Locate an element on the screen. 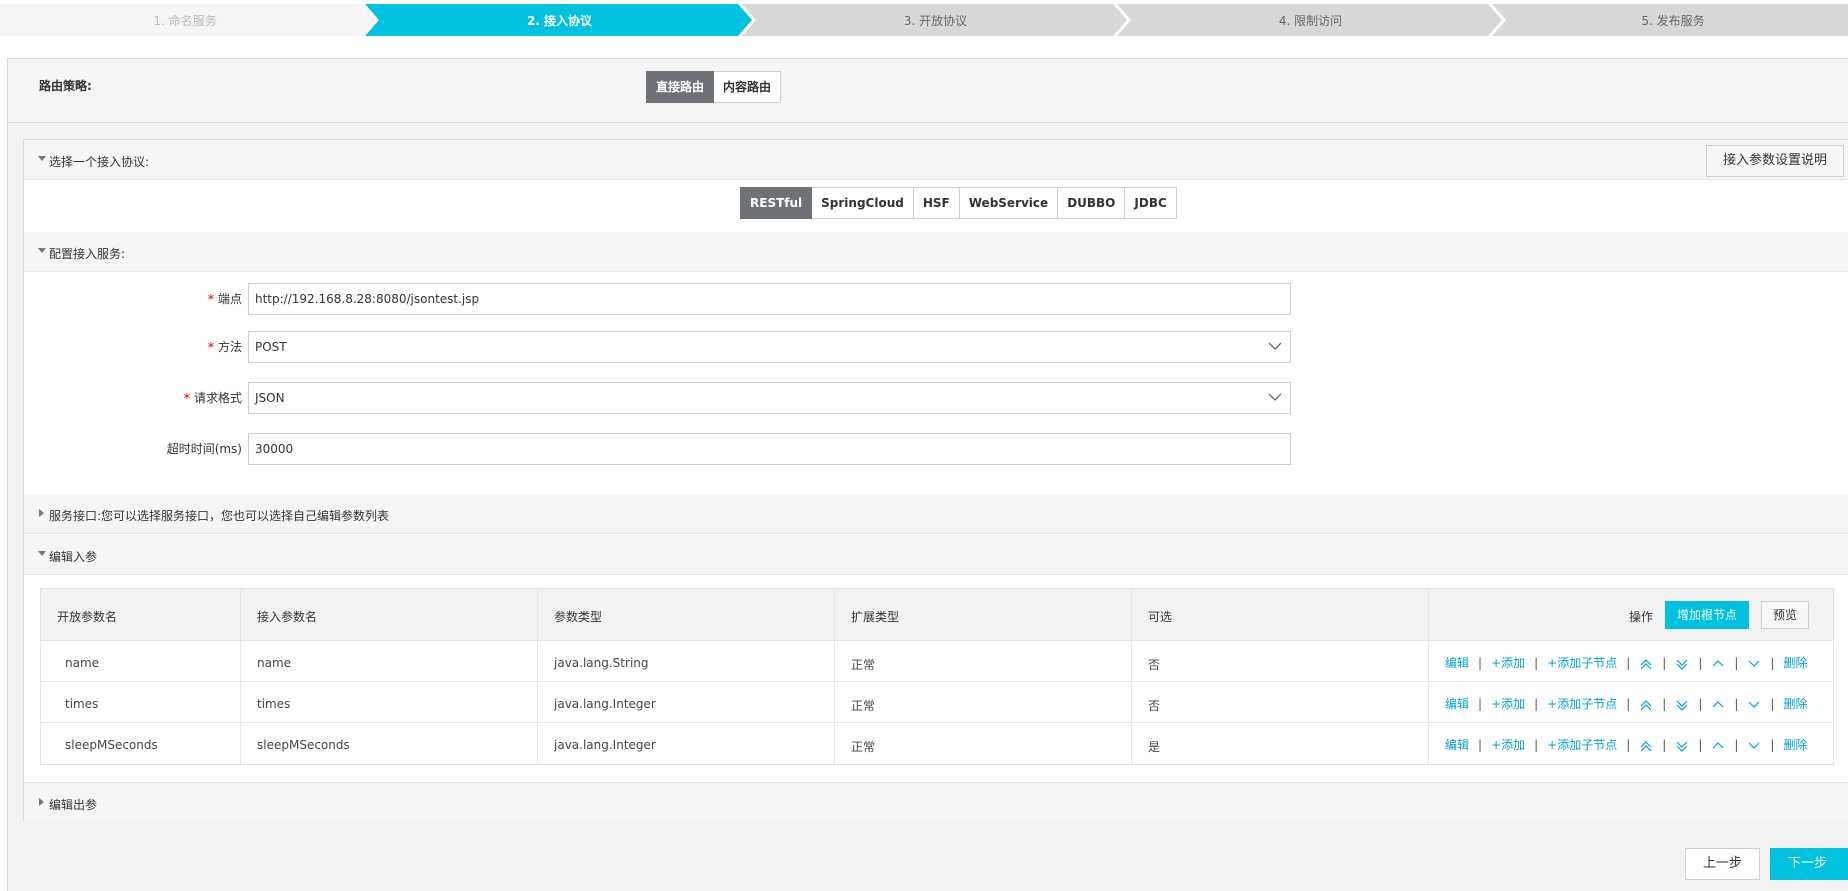  cell-access-name: name is located at coordinates (389, 661).